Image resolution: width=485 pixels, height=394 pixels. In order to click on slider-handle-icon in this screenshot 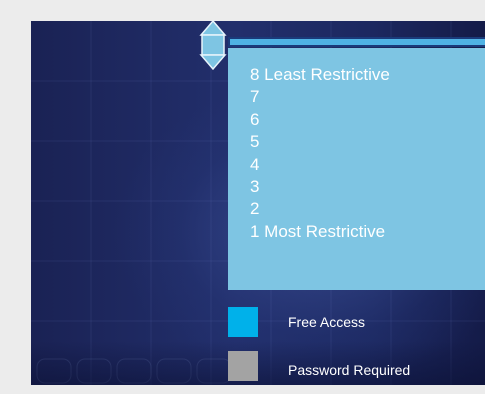, I will do `click(213, 45)`.